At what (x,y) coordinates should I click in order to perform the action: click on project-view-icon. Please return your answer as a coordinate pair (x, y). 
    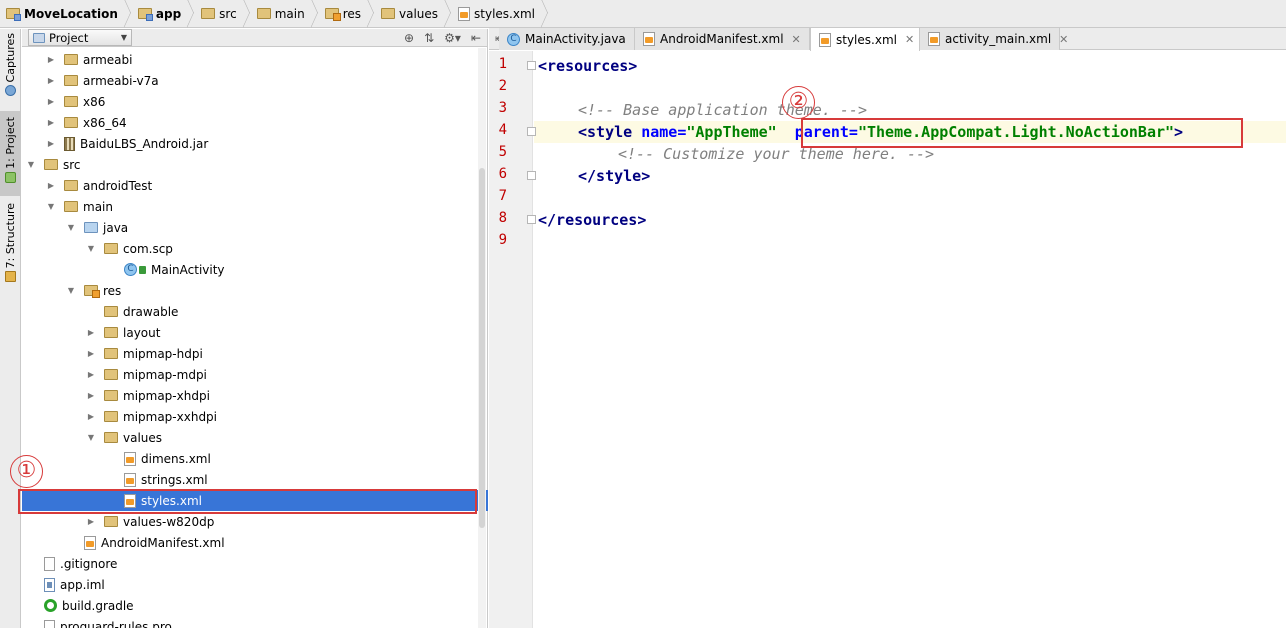
    Looking at the image, I should click on (39, 37).